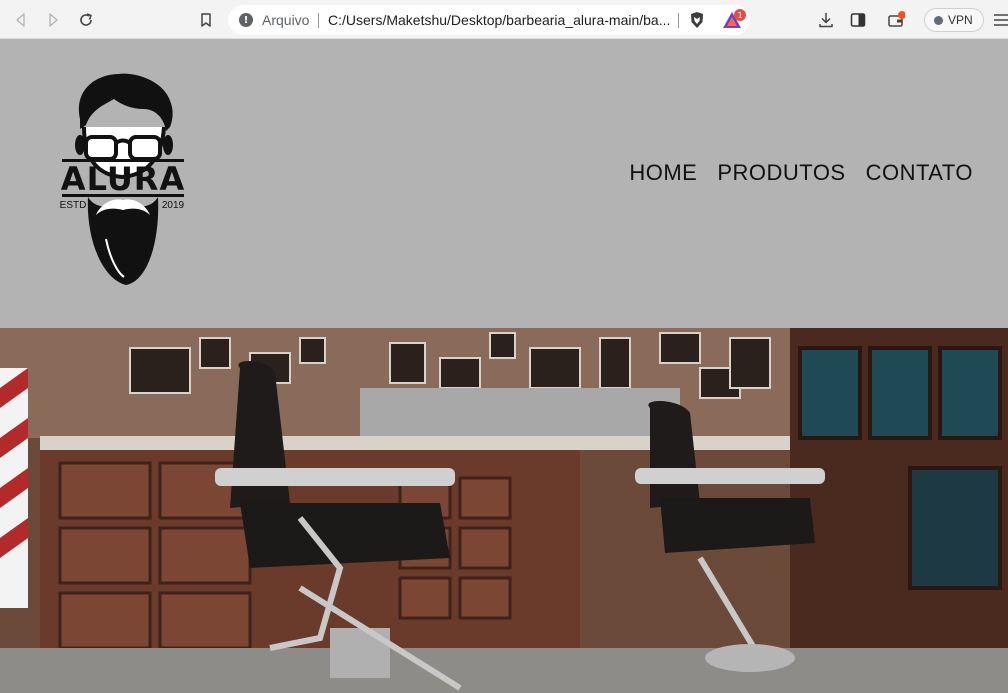  I want to click on rewards-badge: 1, so click(740, 15).